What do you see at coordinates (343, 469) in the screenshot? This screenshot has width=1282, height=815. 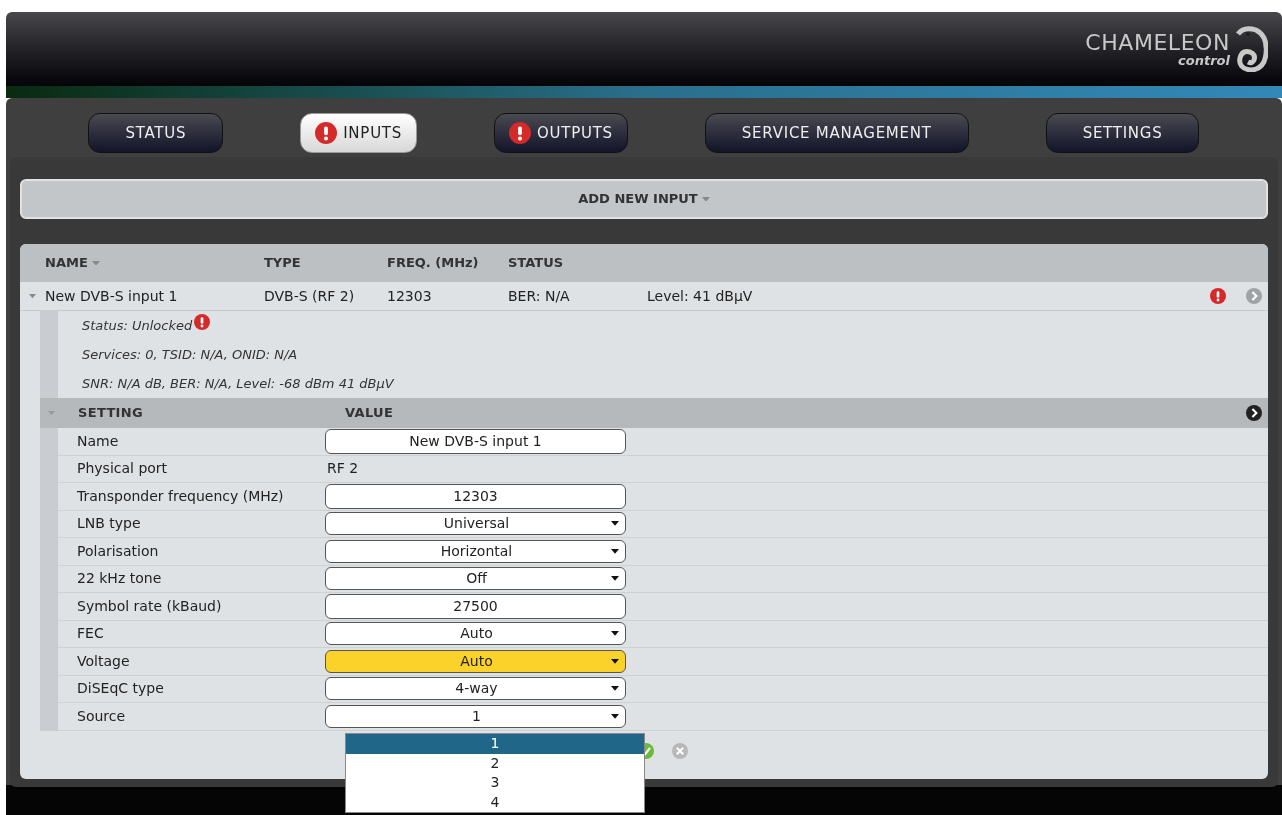 I see `setting-value: RF 2` at bounding box center [343, 469].